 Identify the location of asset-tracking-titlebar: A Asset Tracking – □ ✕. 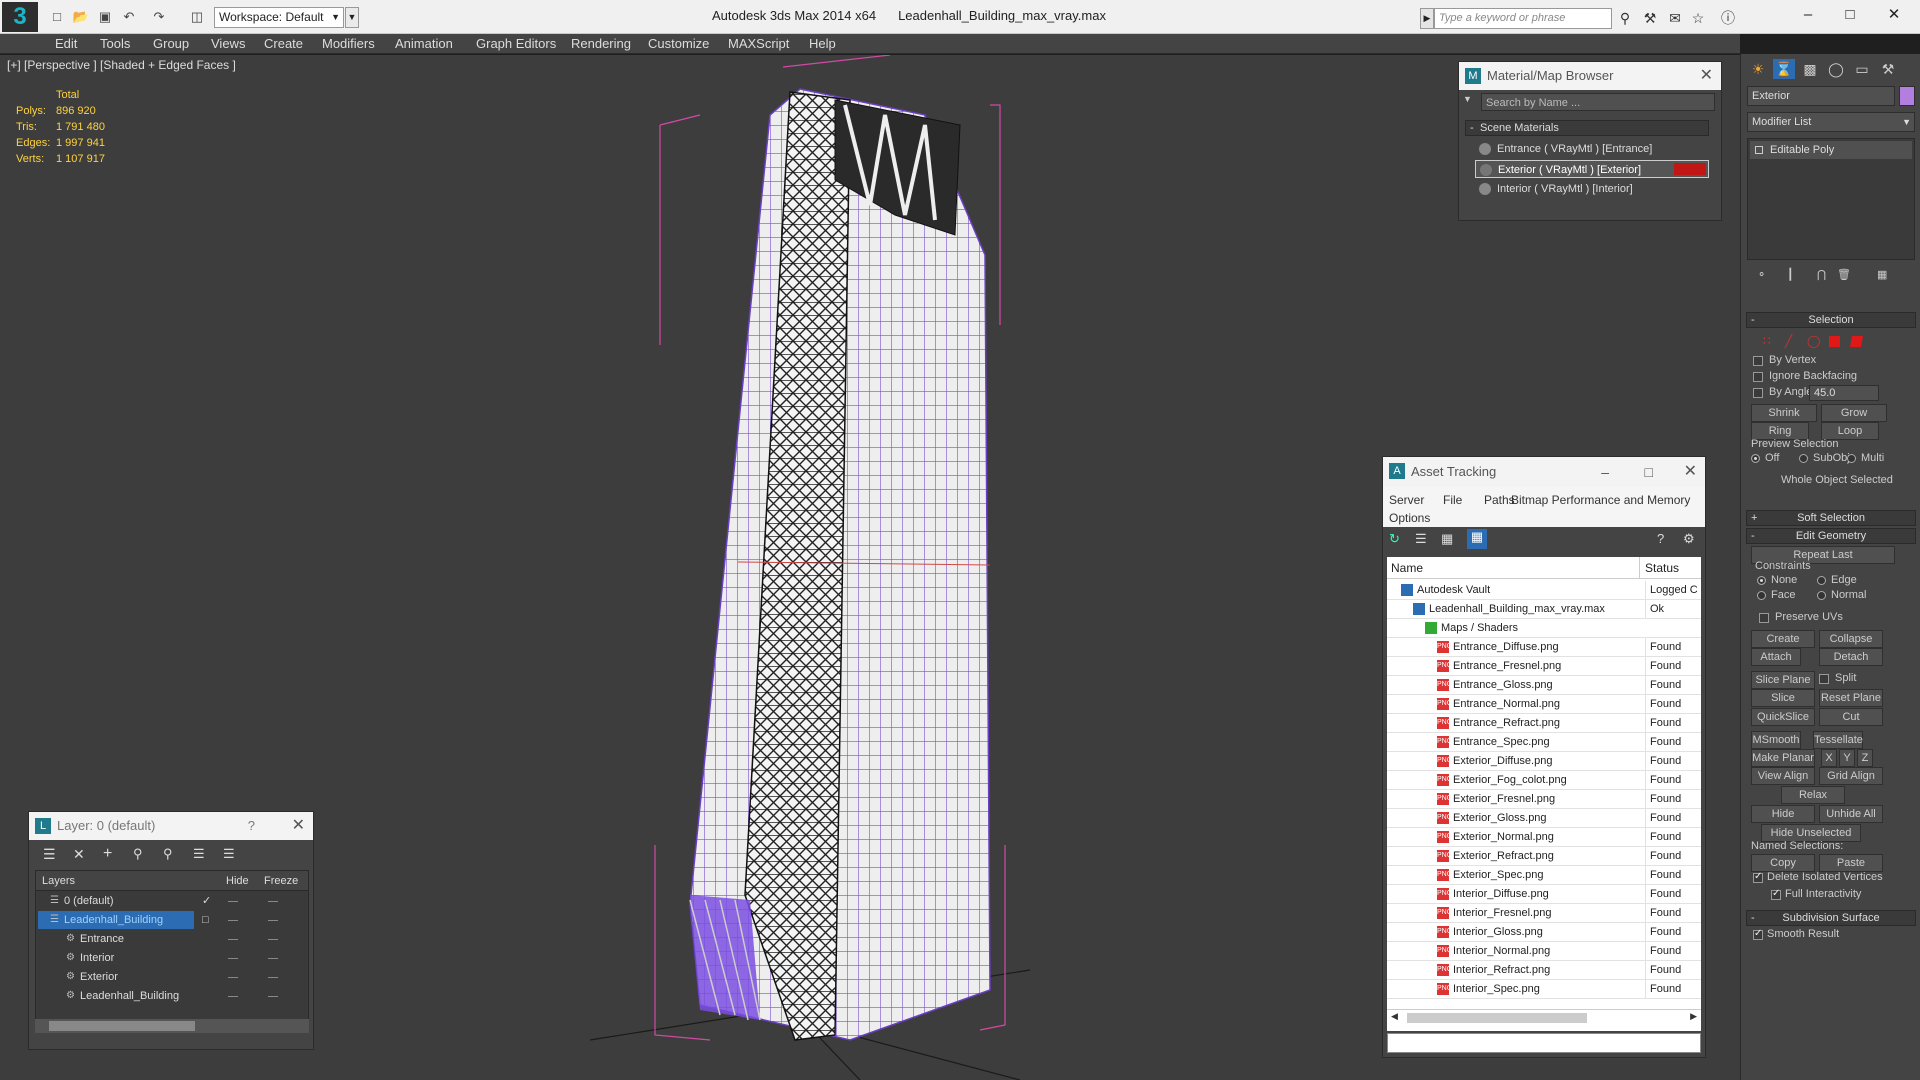
(1544, 472).